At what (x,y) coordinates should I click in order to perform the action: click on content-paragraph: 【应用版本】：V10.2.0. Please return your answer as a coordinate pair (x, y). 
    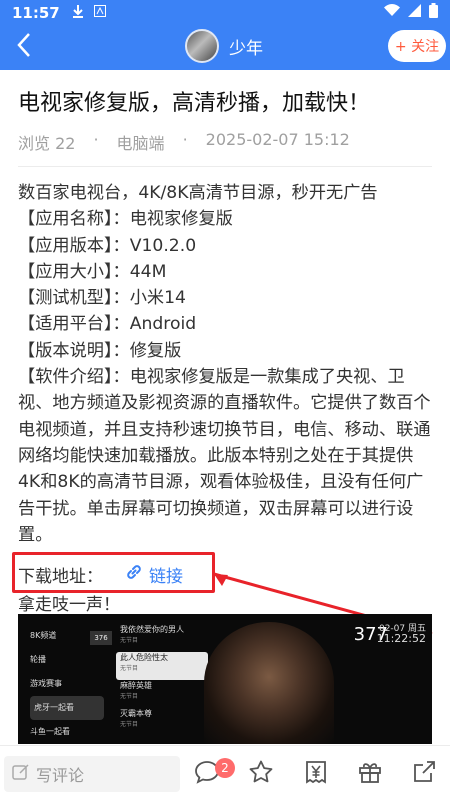
    Looking at the image, I should click on (107, 245).